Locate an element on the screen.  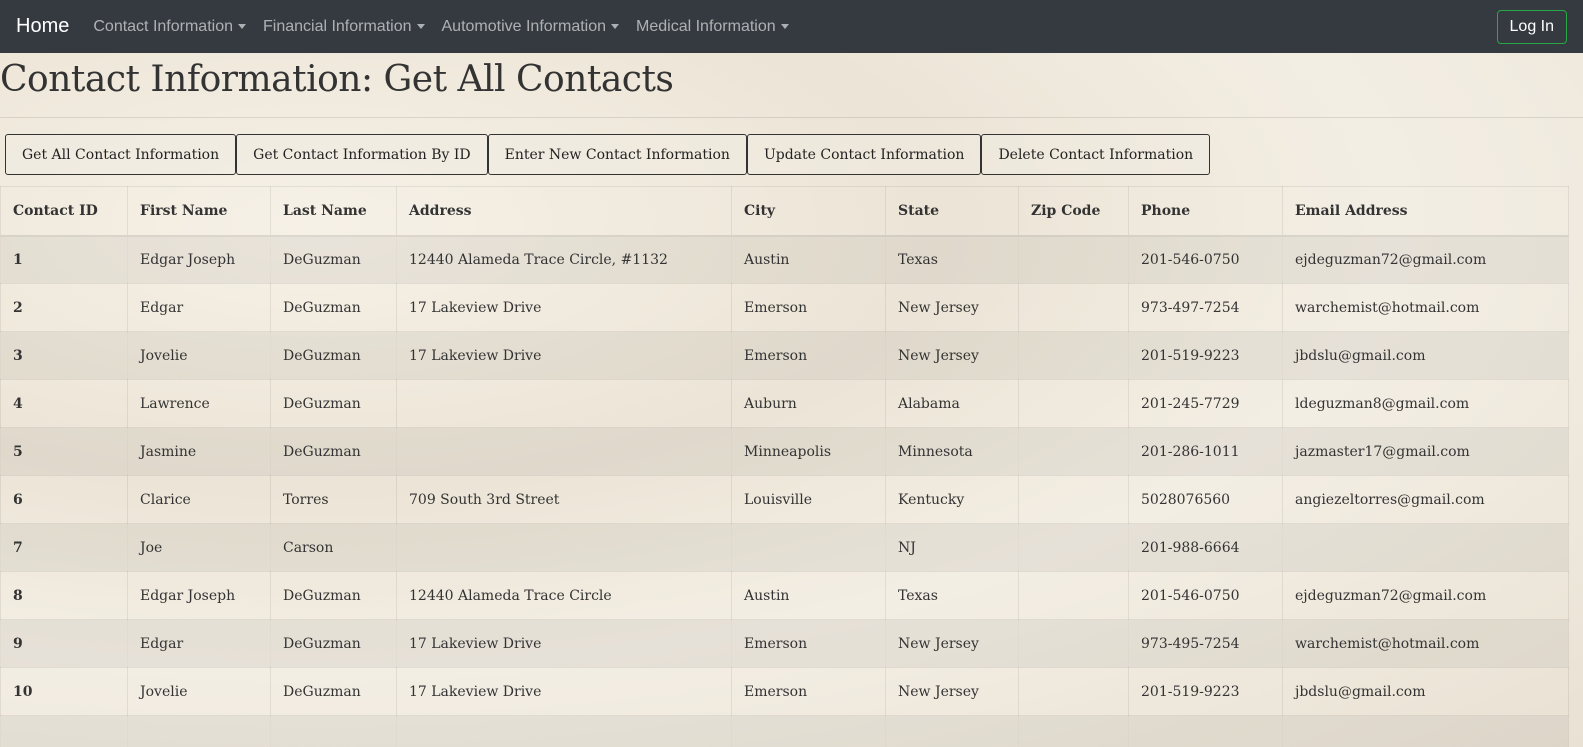
table-row is located at coordinates (784, 731).